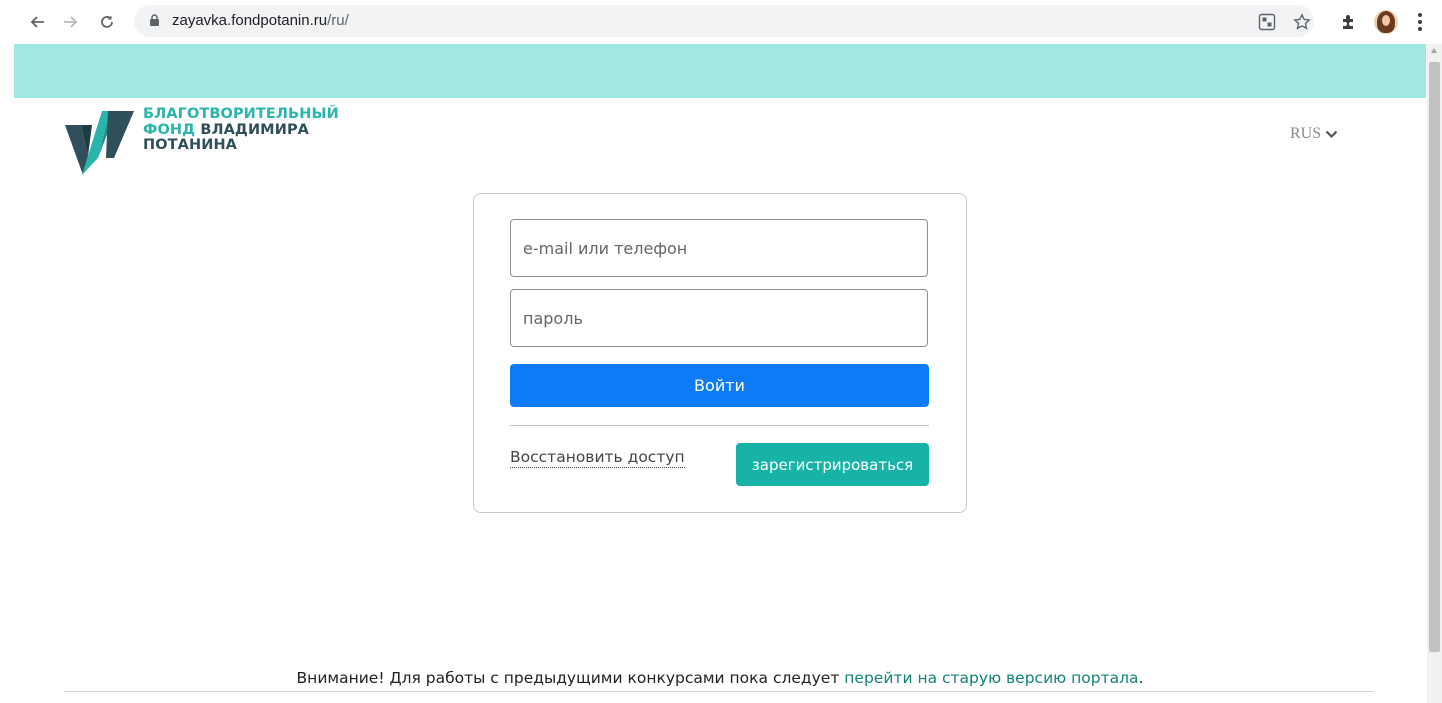 The height and width of the screenshot is (703, 1442). Describe the element at coordinates (719, 425) in the screenshot. I see `divider` at that location.